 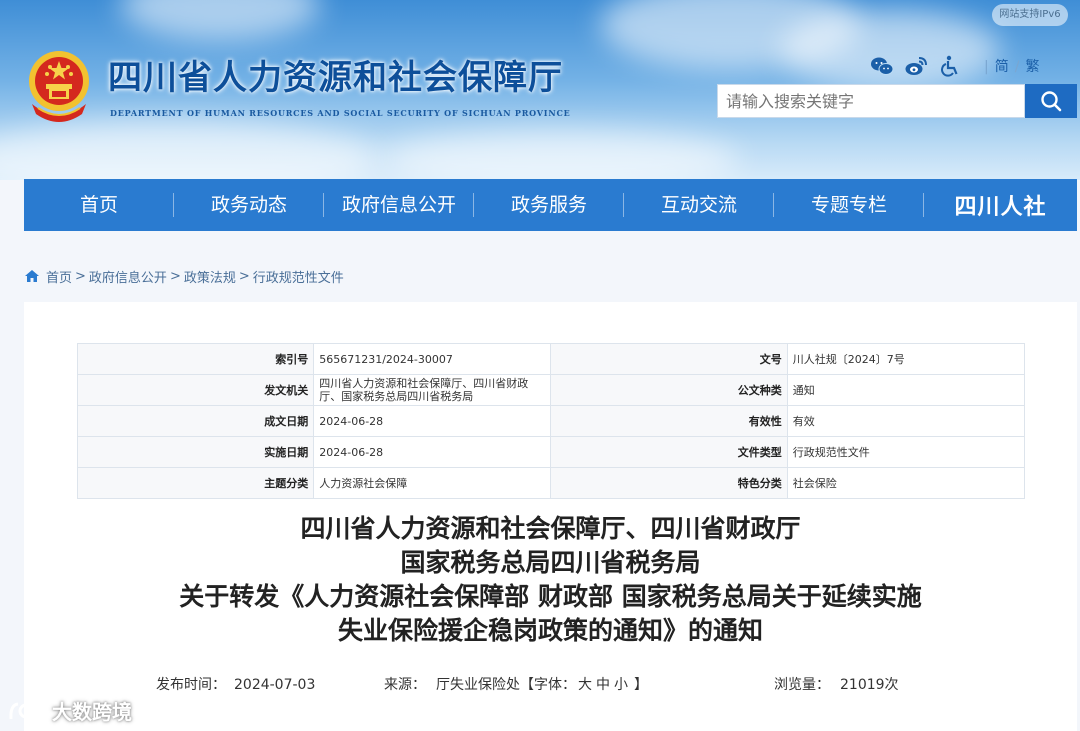 I want to click on top-icons, so click(x=921, y=66).